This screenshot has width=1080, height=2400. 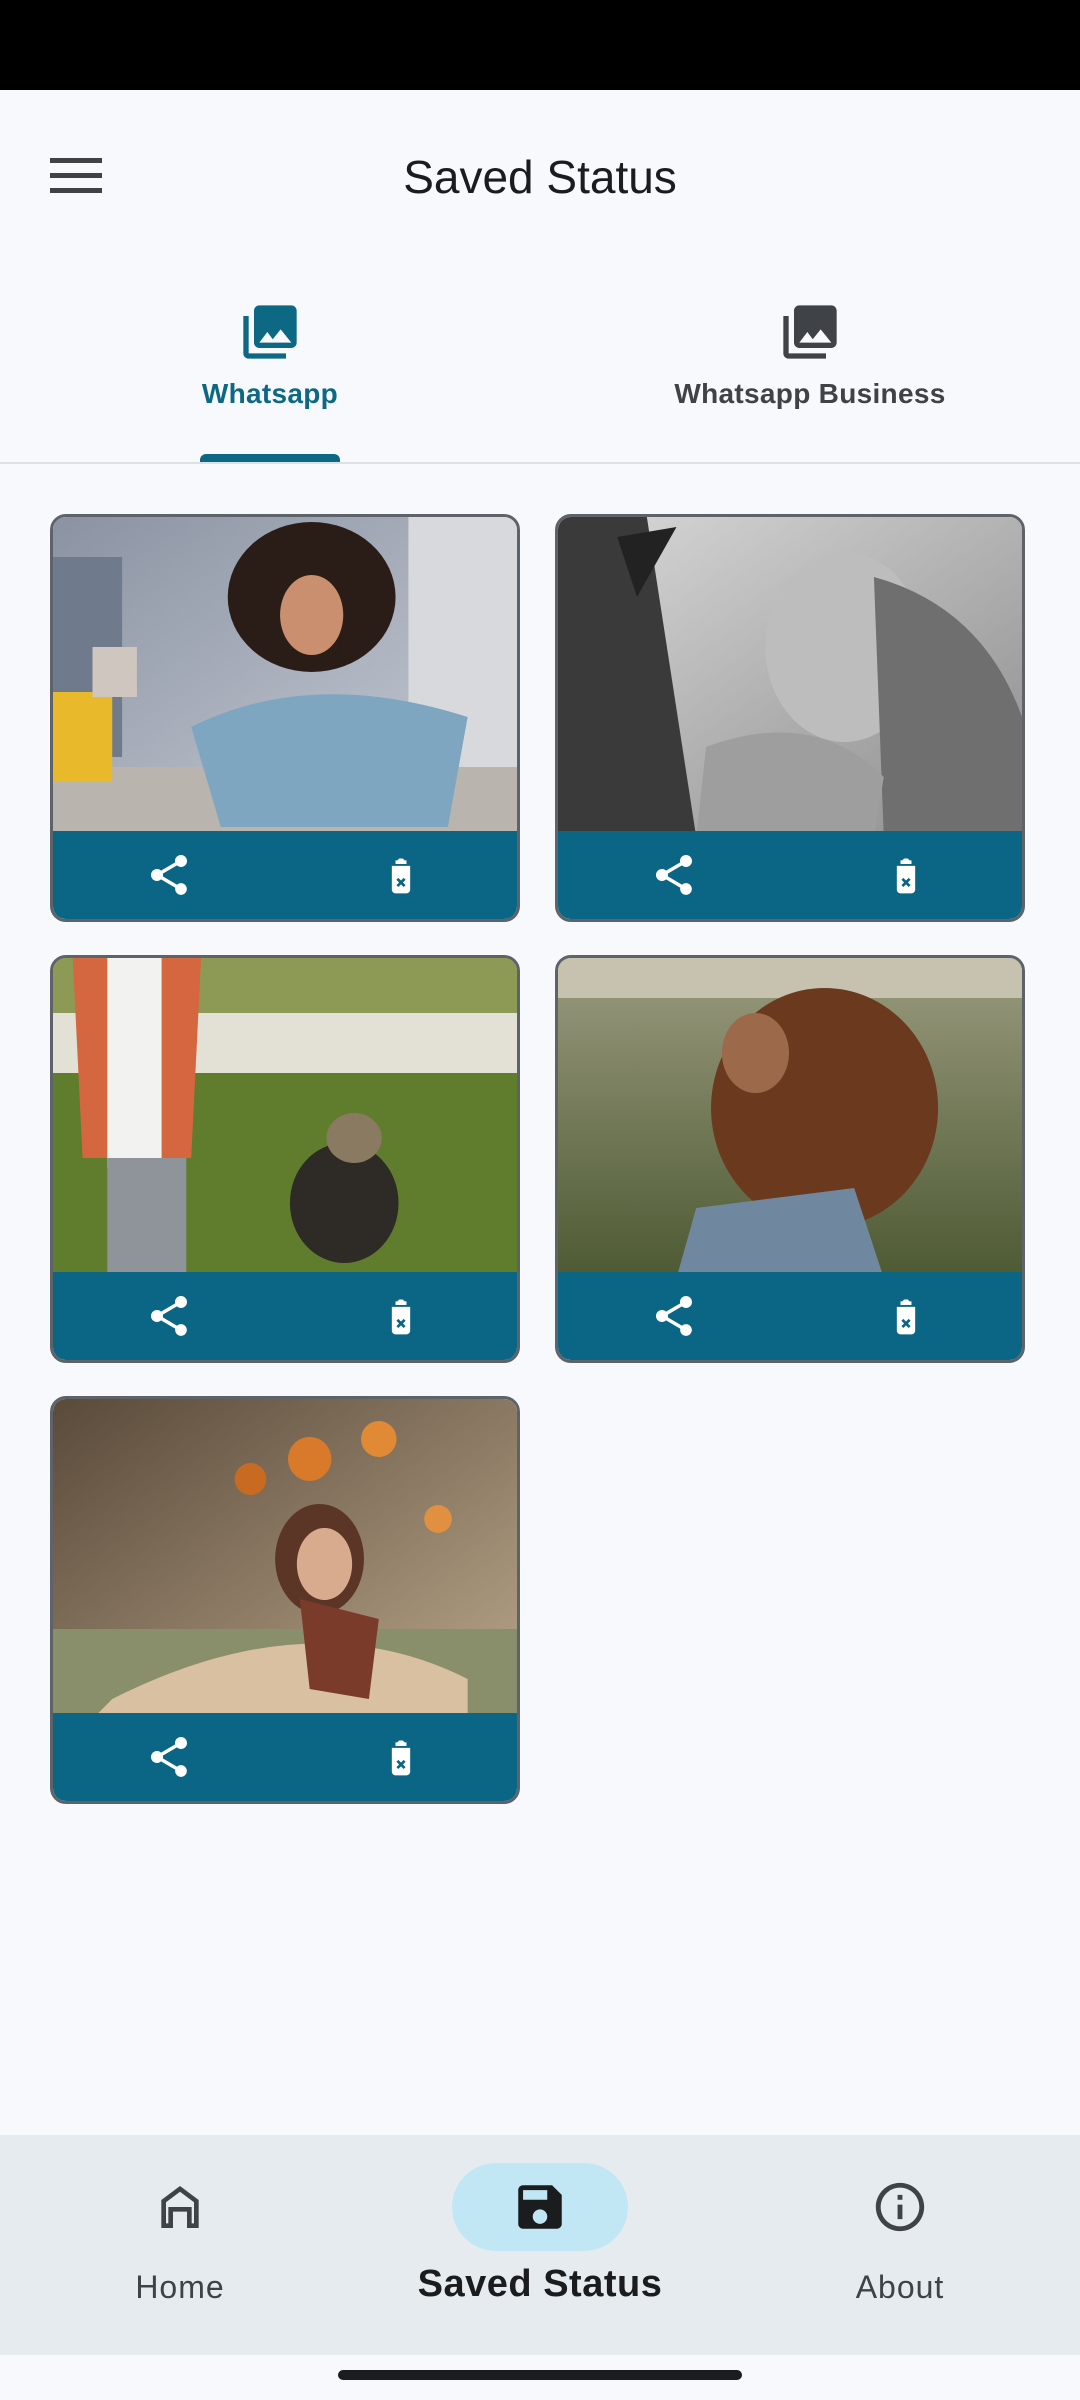 What do you see at coordinates (270, 458) in the screenshot?
I see `tab-indicator` at bounding box center [270, 458].